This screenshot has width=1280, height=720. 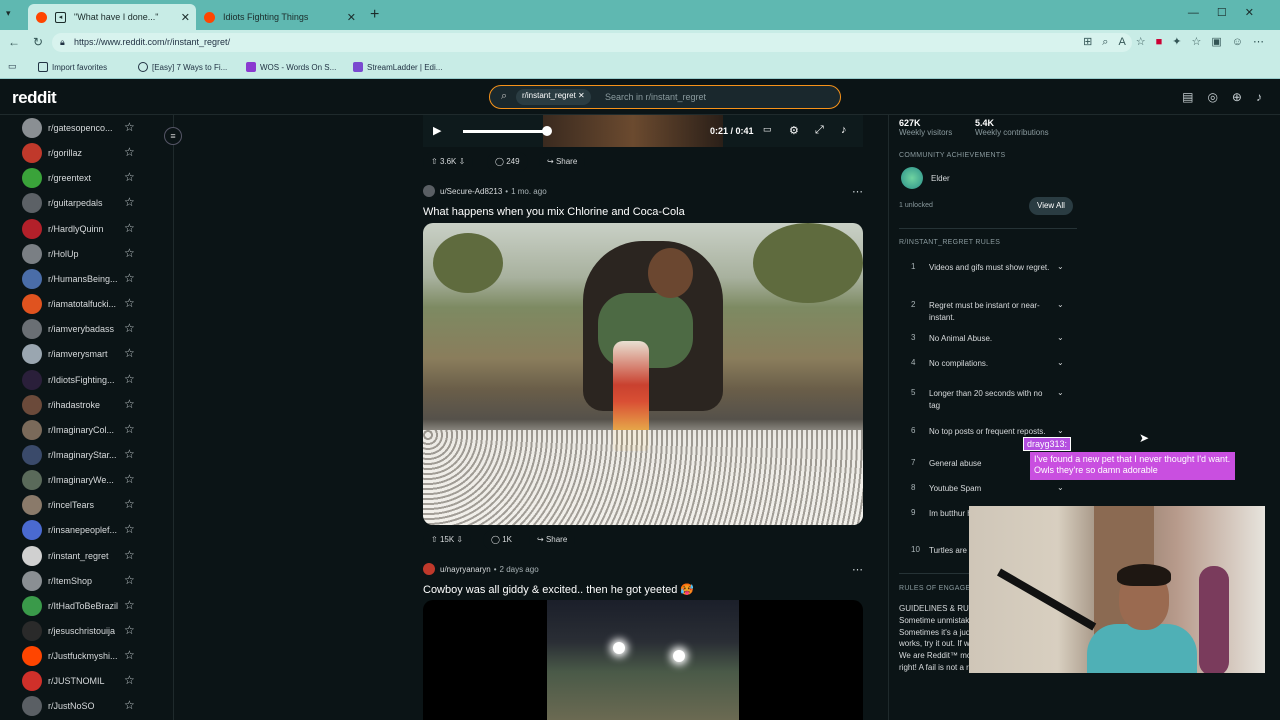 I want to click on bookmark-import-favorites: Import favorites, so click(x=72, y=67).